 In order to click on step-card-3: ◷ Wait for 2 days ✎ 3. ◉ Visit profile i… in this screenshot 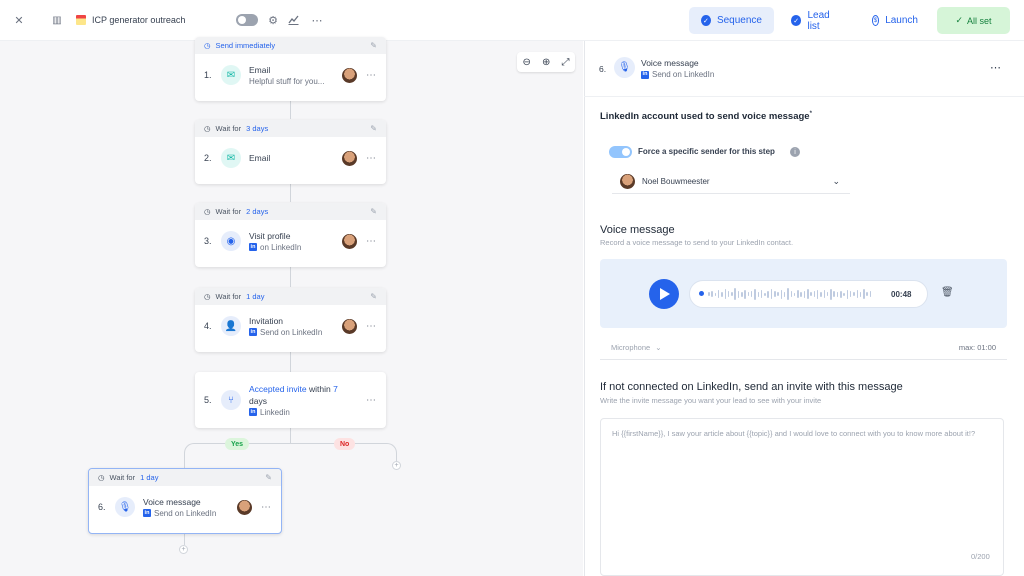, I will do `click(290, 235)`.